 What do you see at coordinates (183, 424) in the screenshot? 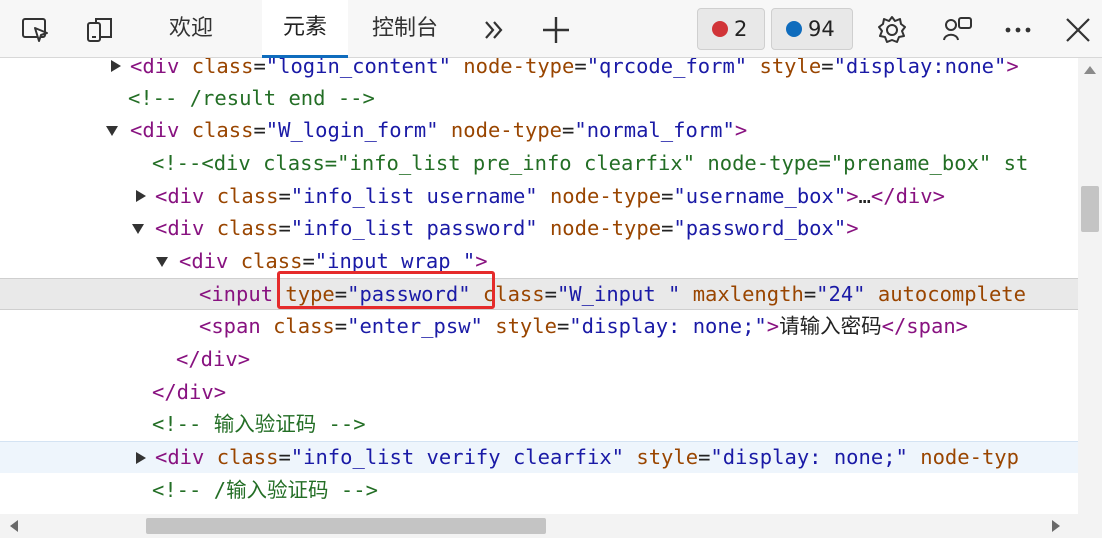
I see `code-token: <!--` at bounding box center [183, 424].